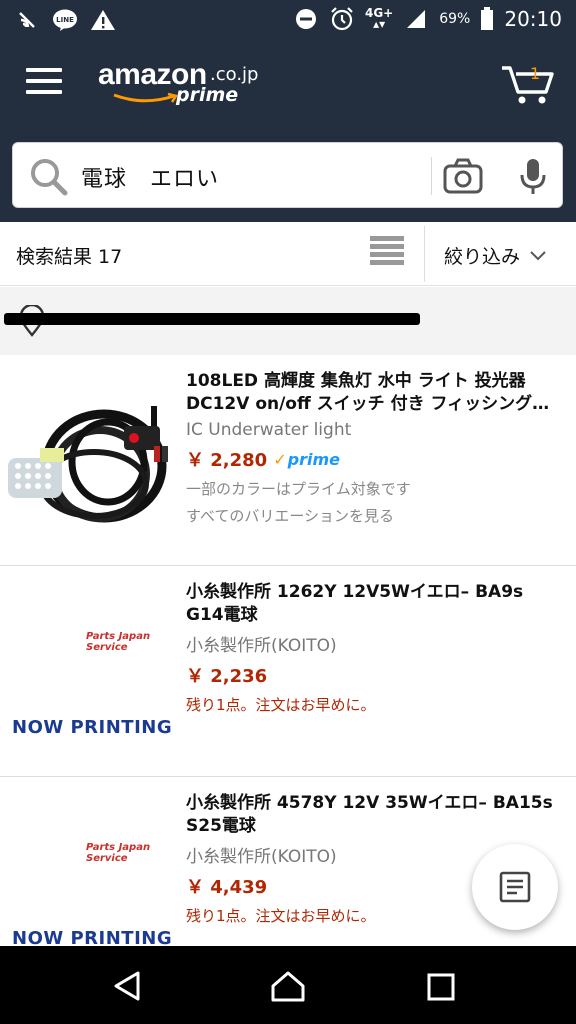 The height and width of the screenshot is (1024, 576). I want to click on results-count: 検索結果 17, so click(69, 257).